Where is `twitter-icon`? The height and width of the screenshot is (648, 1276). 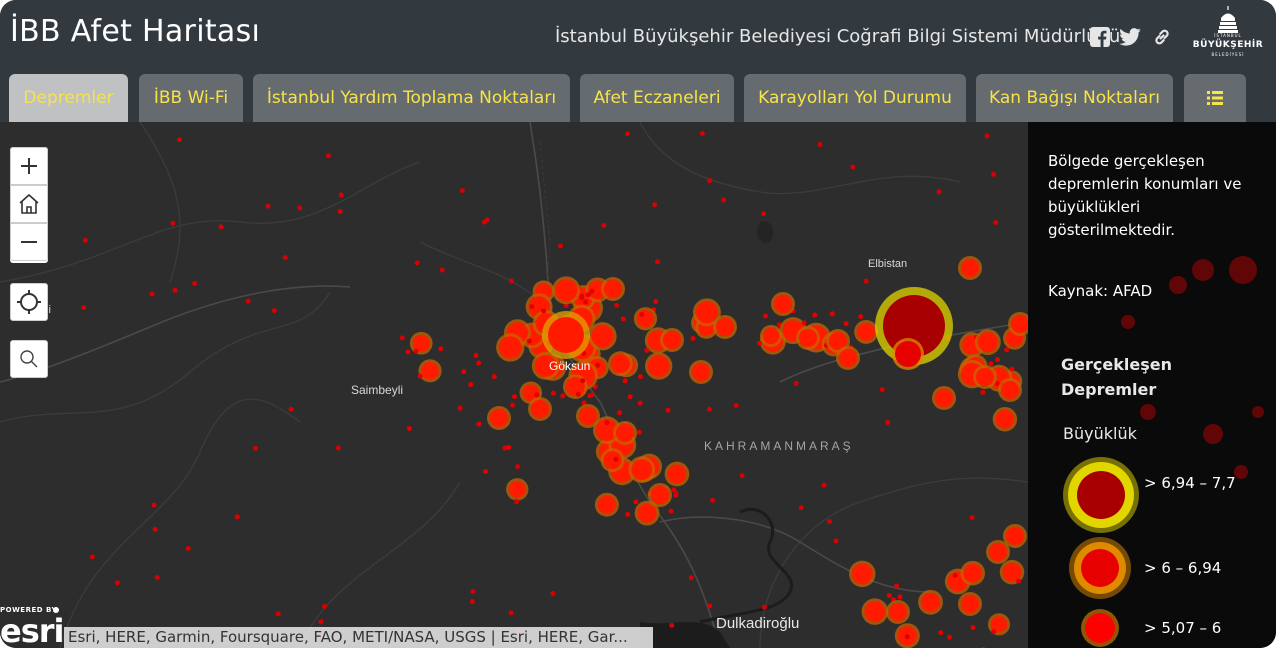 twitter-icon is located at coordinates (1130, 37).